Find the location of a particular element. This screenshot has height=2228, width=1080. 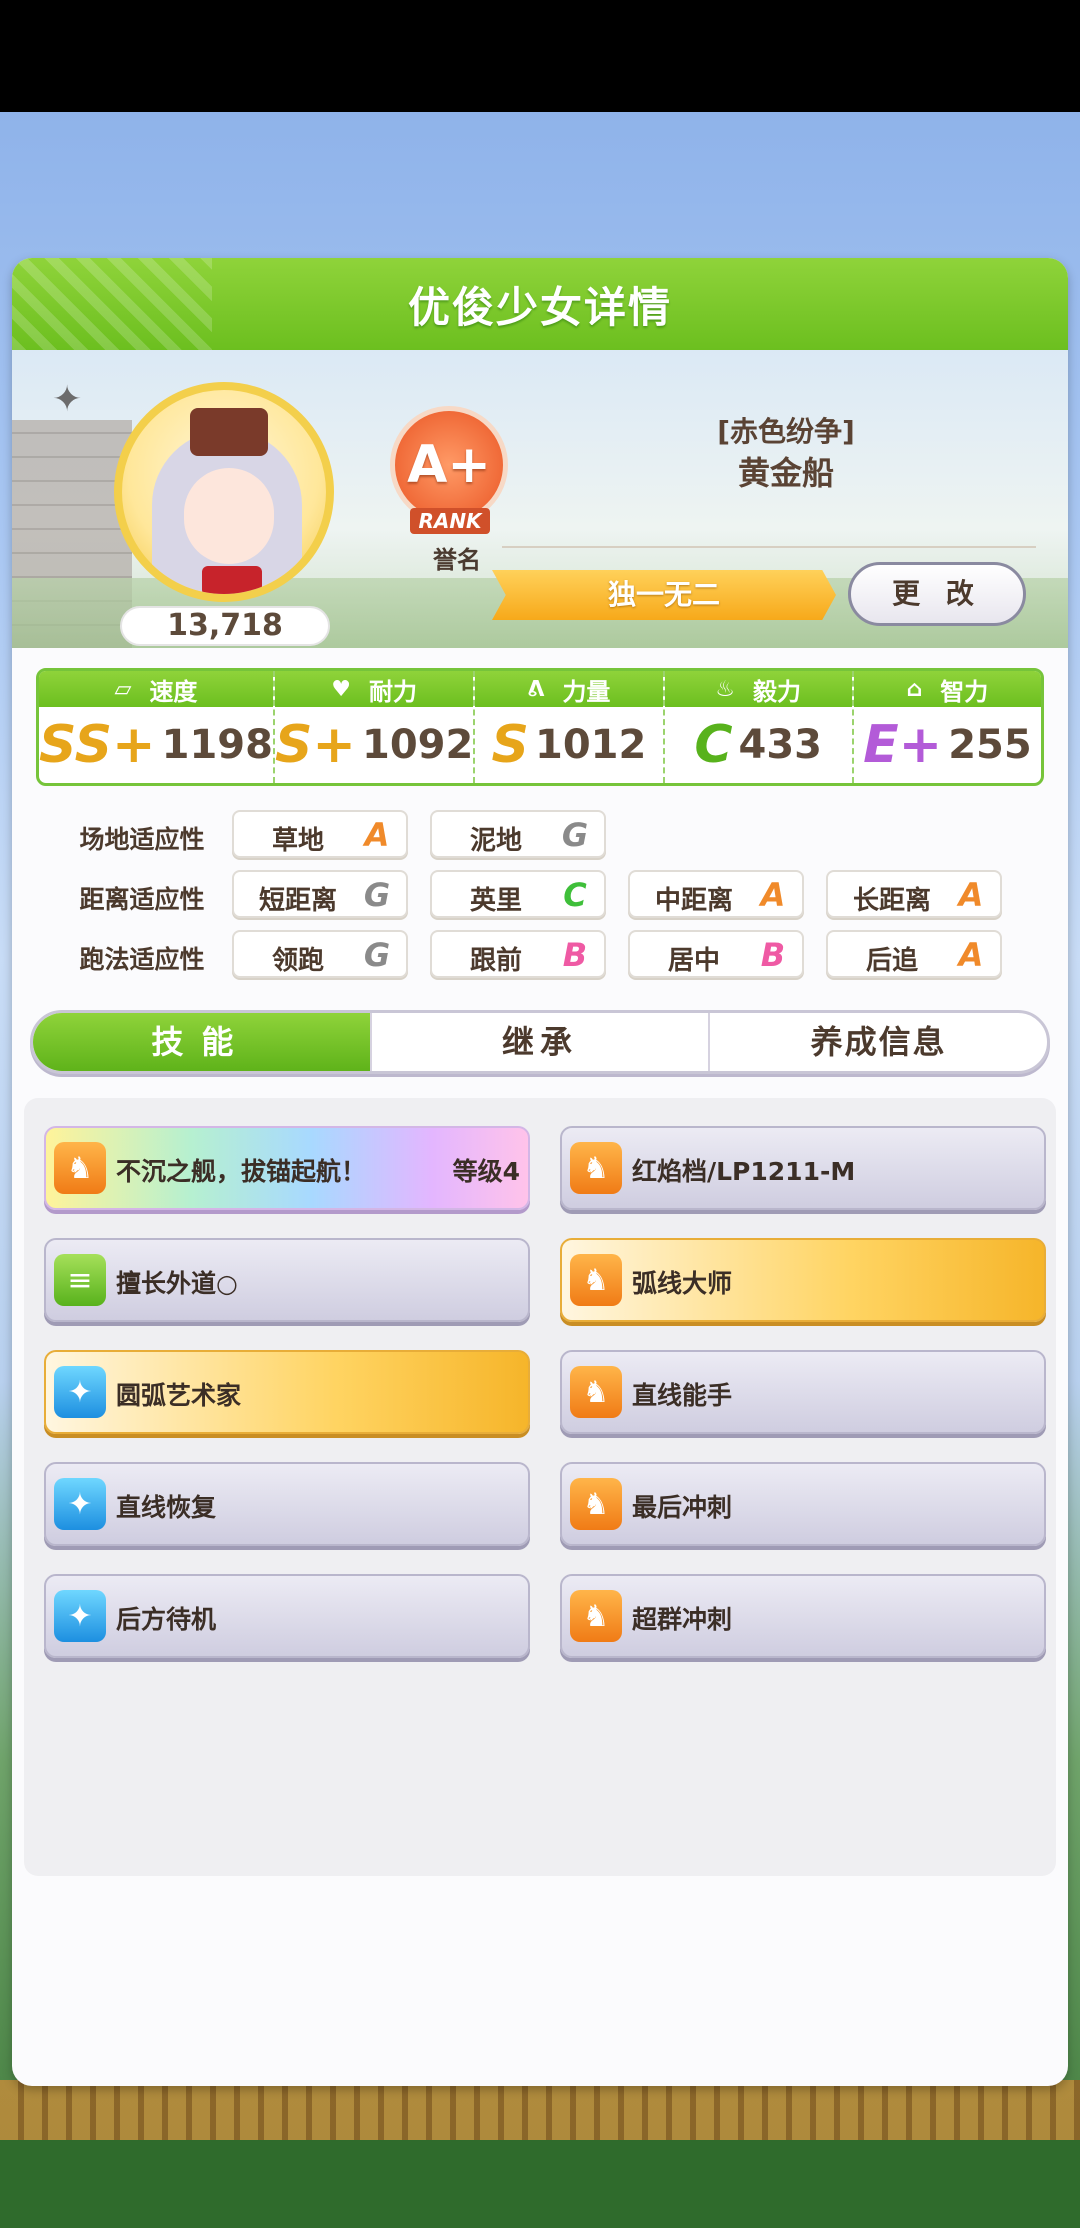

aptitude-label: 跑法适应性 is located at coordinates (142, 959).